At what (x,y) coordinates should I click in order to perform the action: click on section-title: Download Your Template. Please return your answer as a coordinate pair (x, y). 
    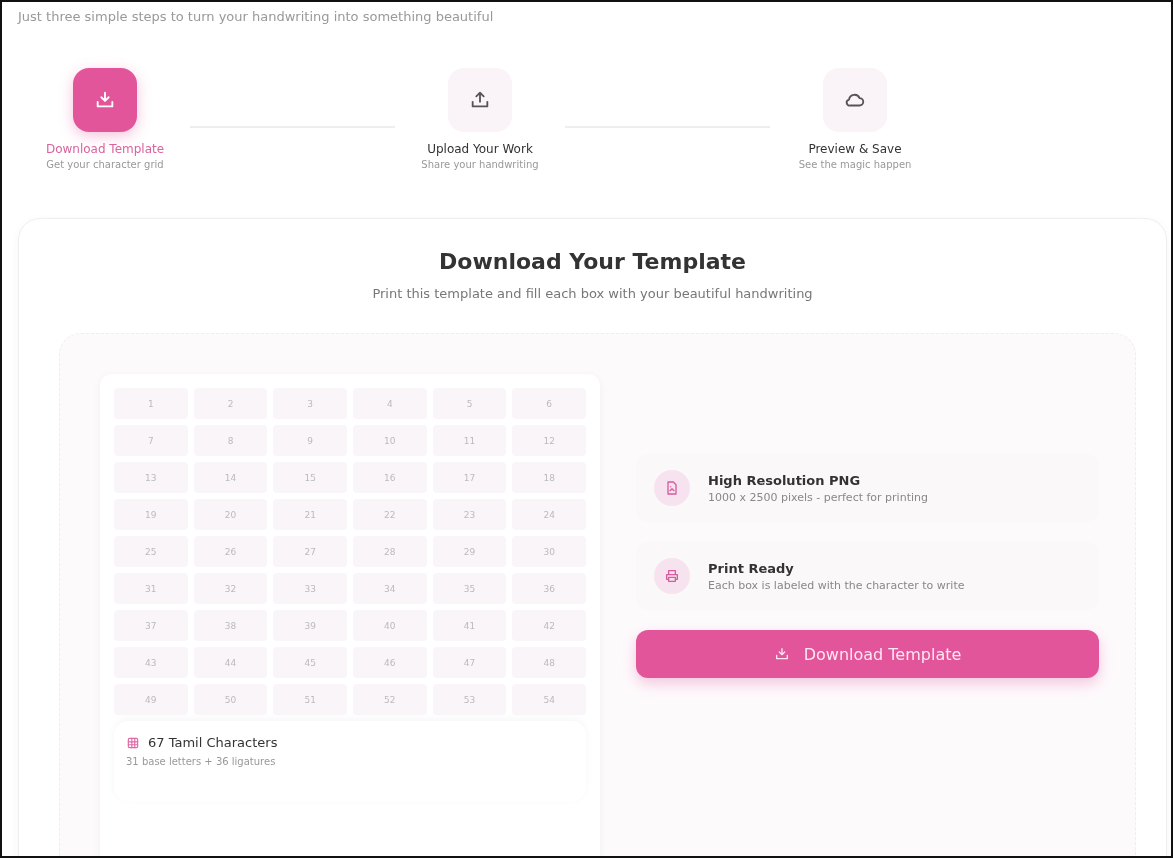
    Looking at the image, I should click on (592, 261).